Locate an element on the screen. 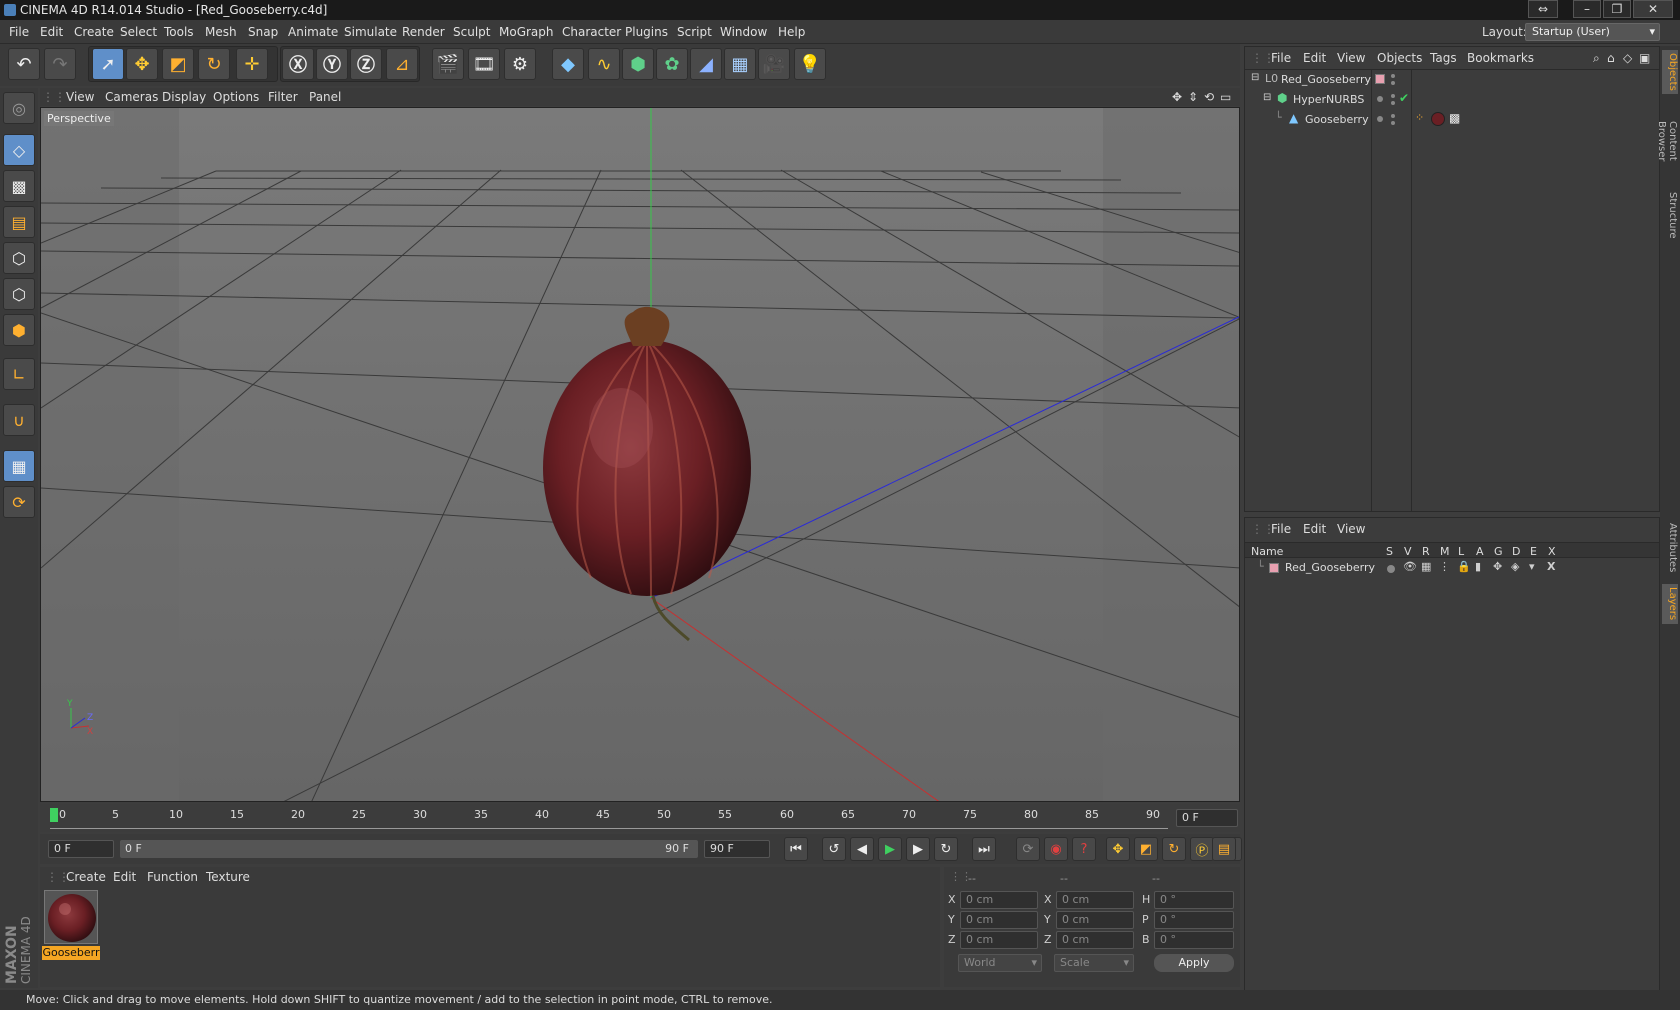 This screenshot has width=1680, height=1010. key-rotation-icon: ↻ is located at coordinates (1174, 849).